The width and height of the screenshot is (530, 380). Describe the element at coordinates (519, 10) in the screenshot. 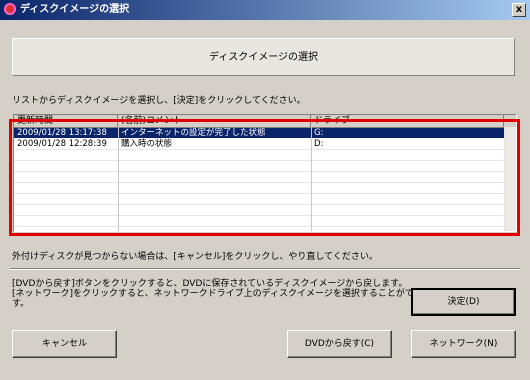

I see `close-button: x` at that location.